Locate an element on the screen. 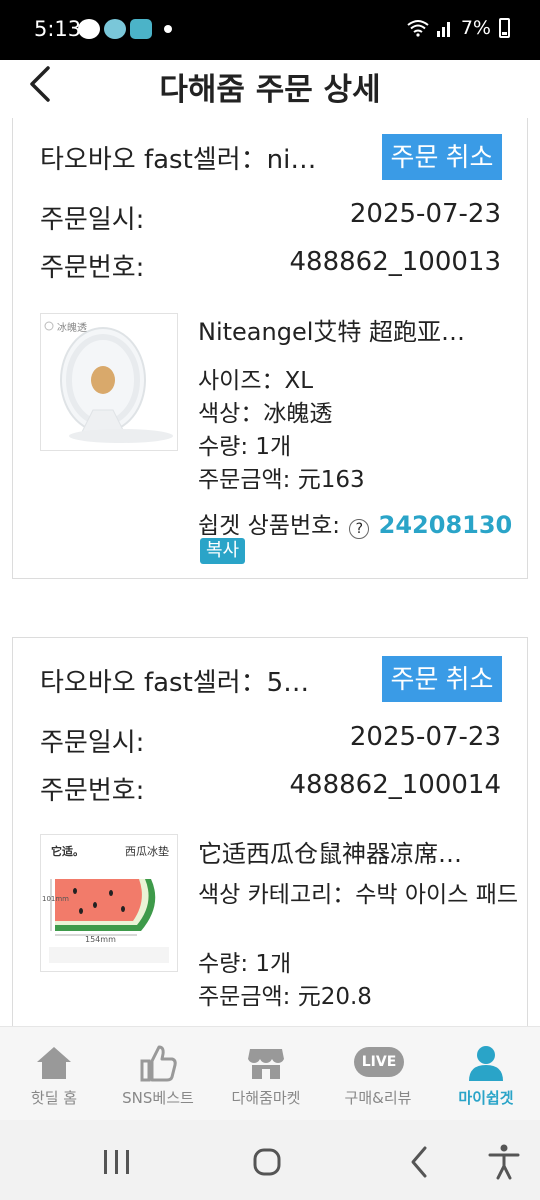 The width and height of the screenshot is (540, 1200). live-text: LIVE is located at coordinates (379, 1062).